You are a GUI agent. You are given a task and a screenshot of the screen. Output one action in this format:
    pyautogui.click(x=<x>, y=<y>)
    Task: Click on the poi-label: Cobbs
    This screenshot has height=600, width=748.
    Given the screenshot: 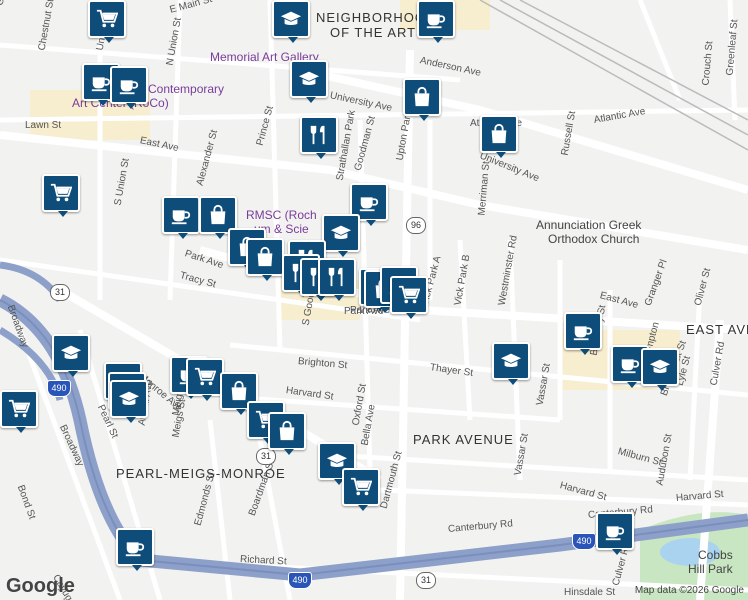 What is the action you would take?
    pyautogui.click(x=715, y=555)
    